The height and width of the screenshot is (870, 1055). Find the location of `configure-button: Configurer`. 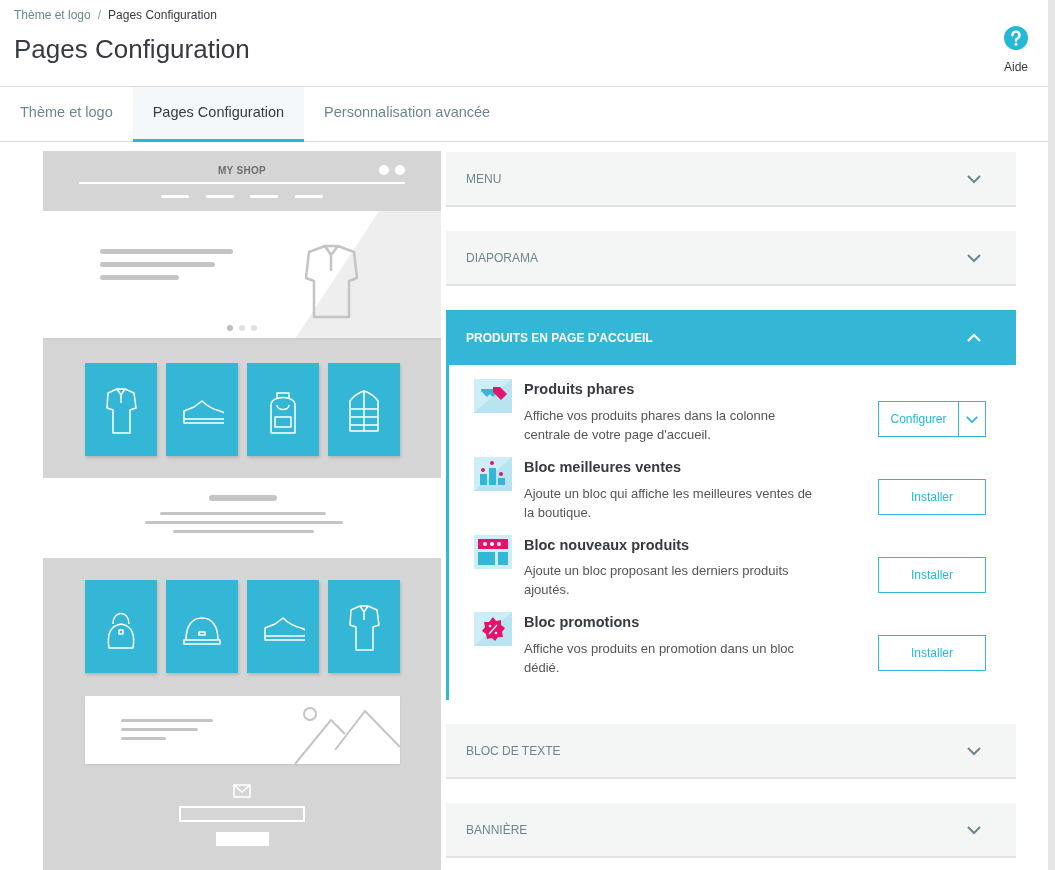

configure-button: Configurer is located at coordinates (918, 419).